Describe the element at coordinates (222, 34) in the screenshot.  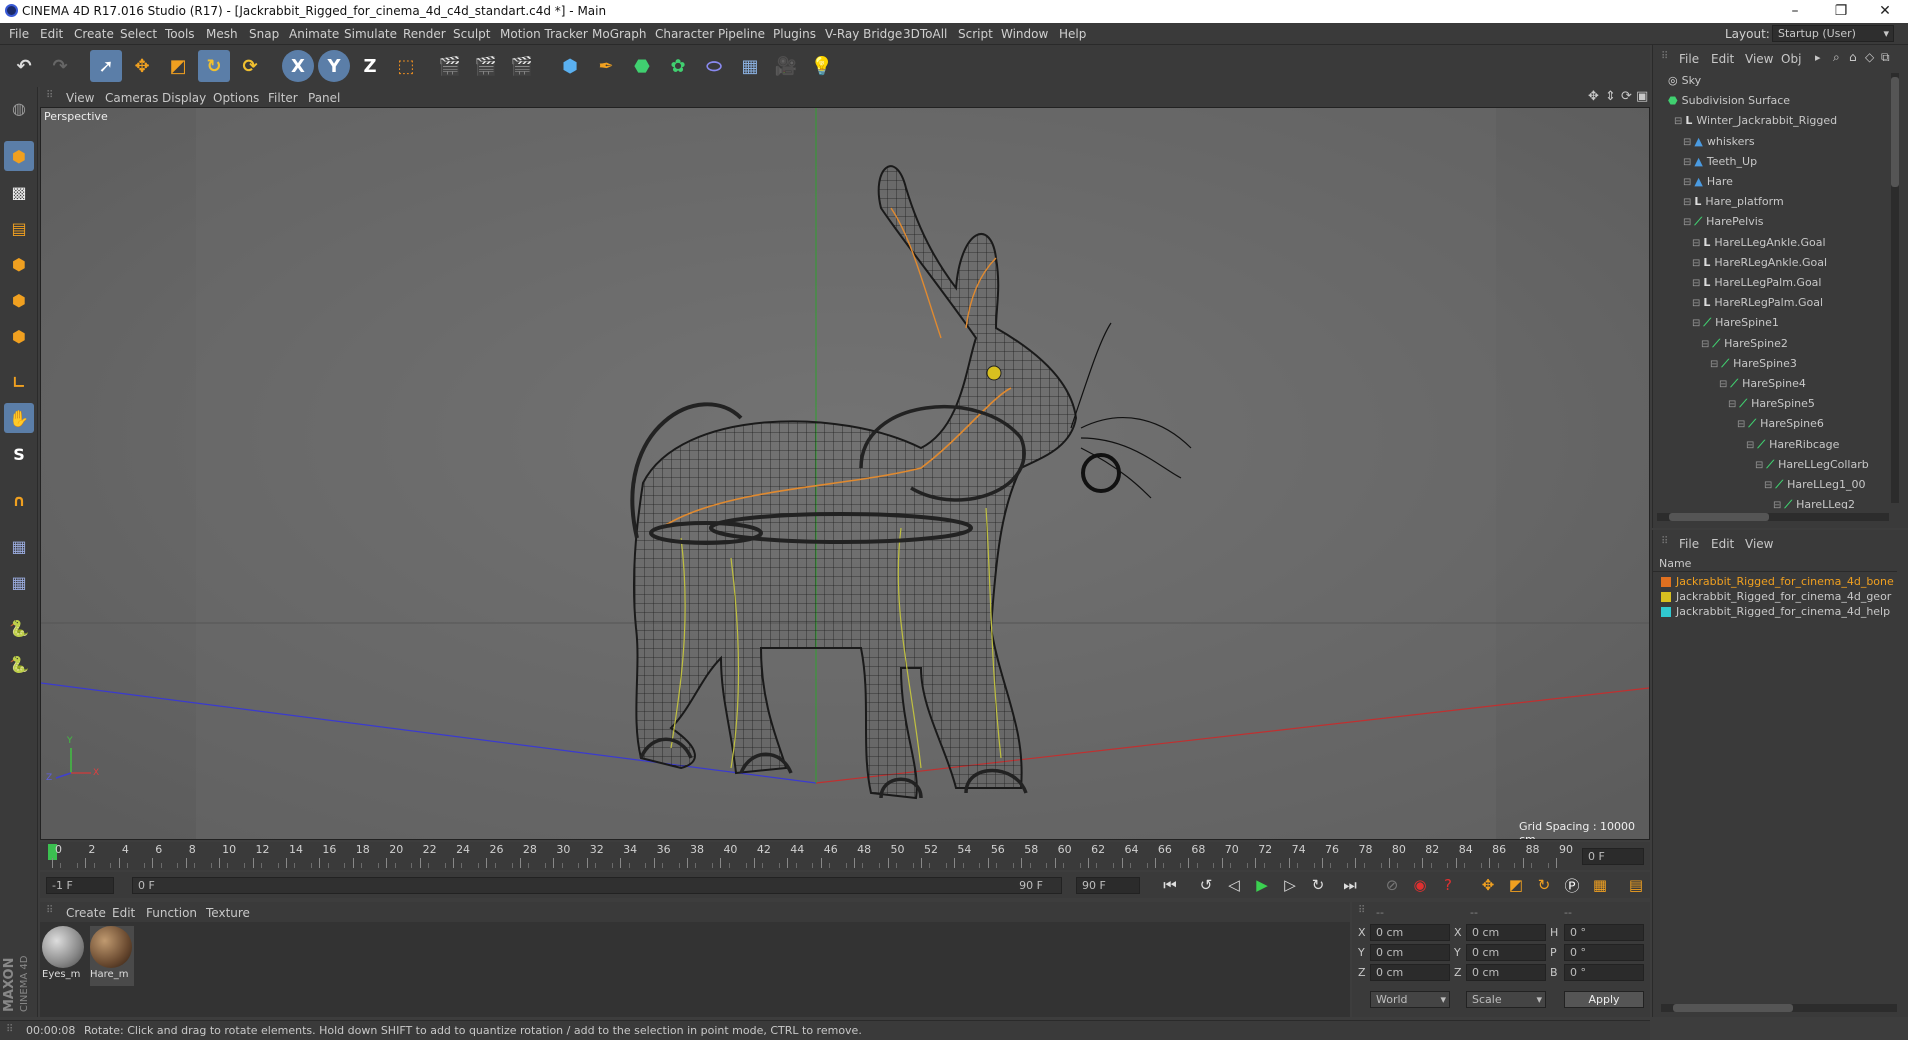
I see `menu-mesh: Mesh` at that location.